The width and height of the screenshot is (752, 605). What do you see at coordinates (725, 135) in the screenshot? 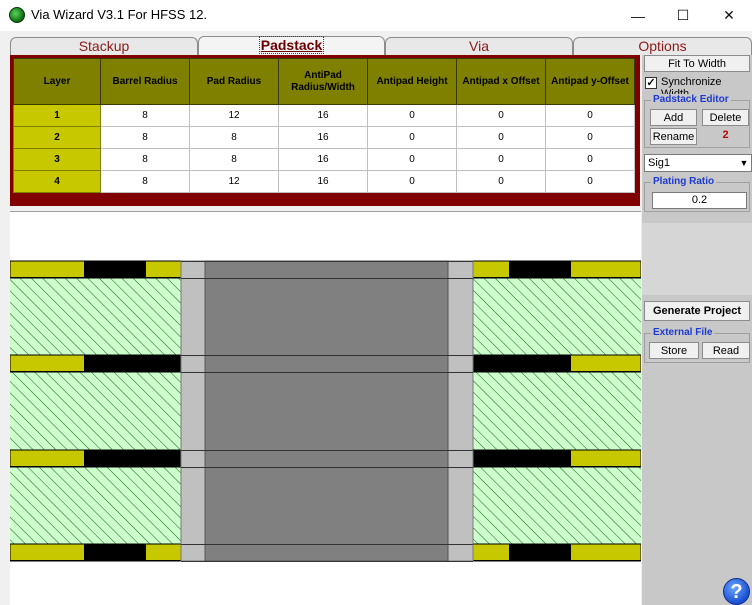
I see `padstack-count: 2` at bounding box center [725, 135].